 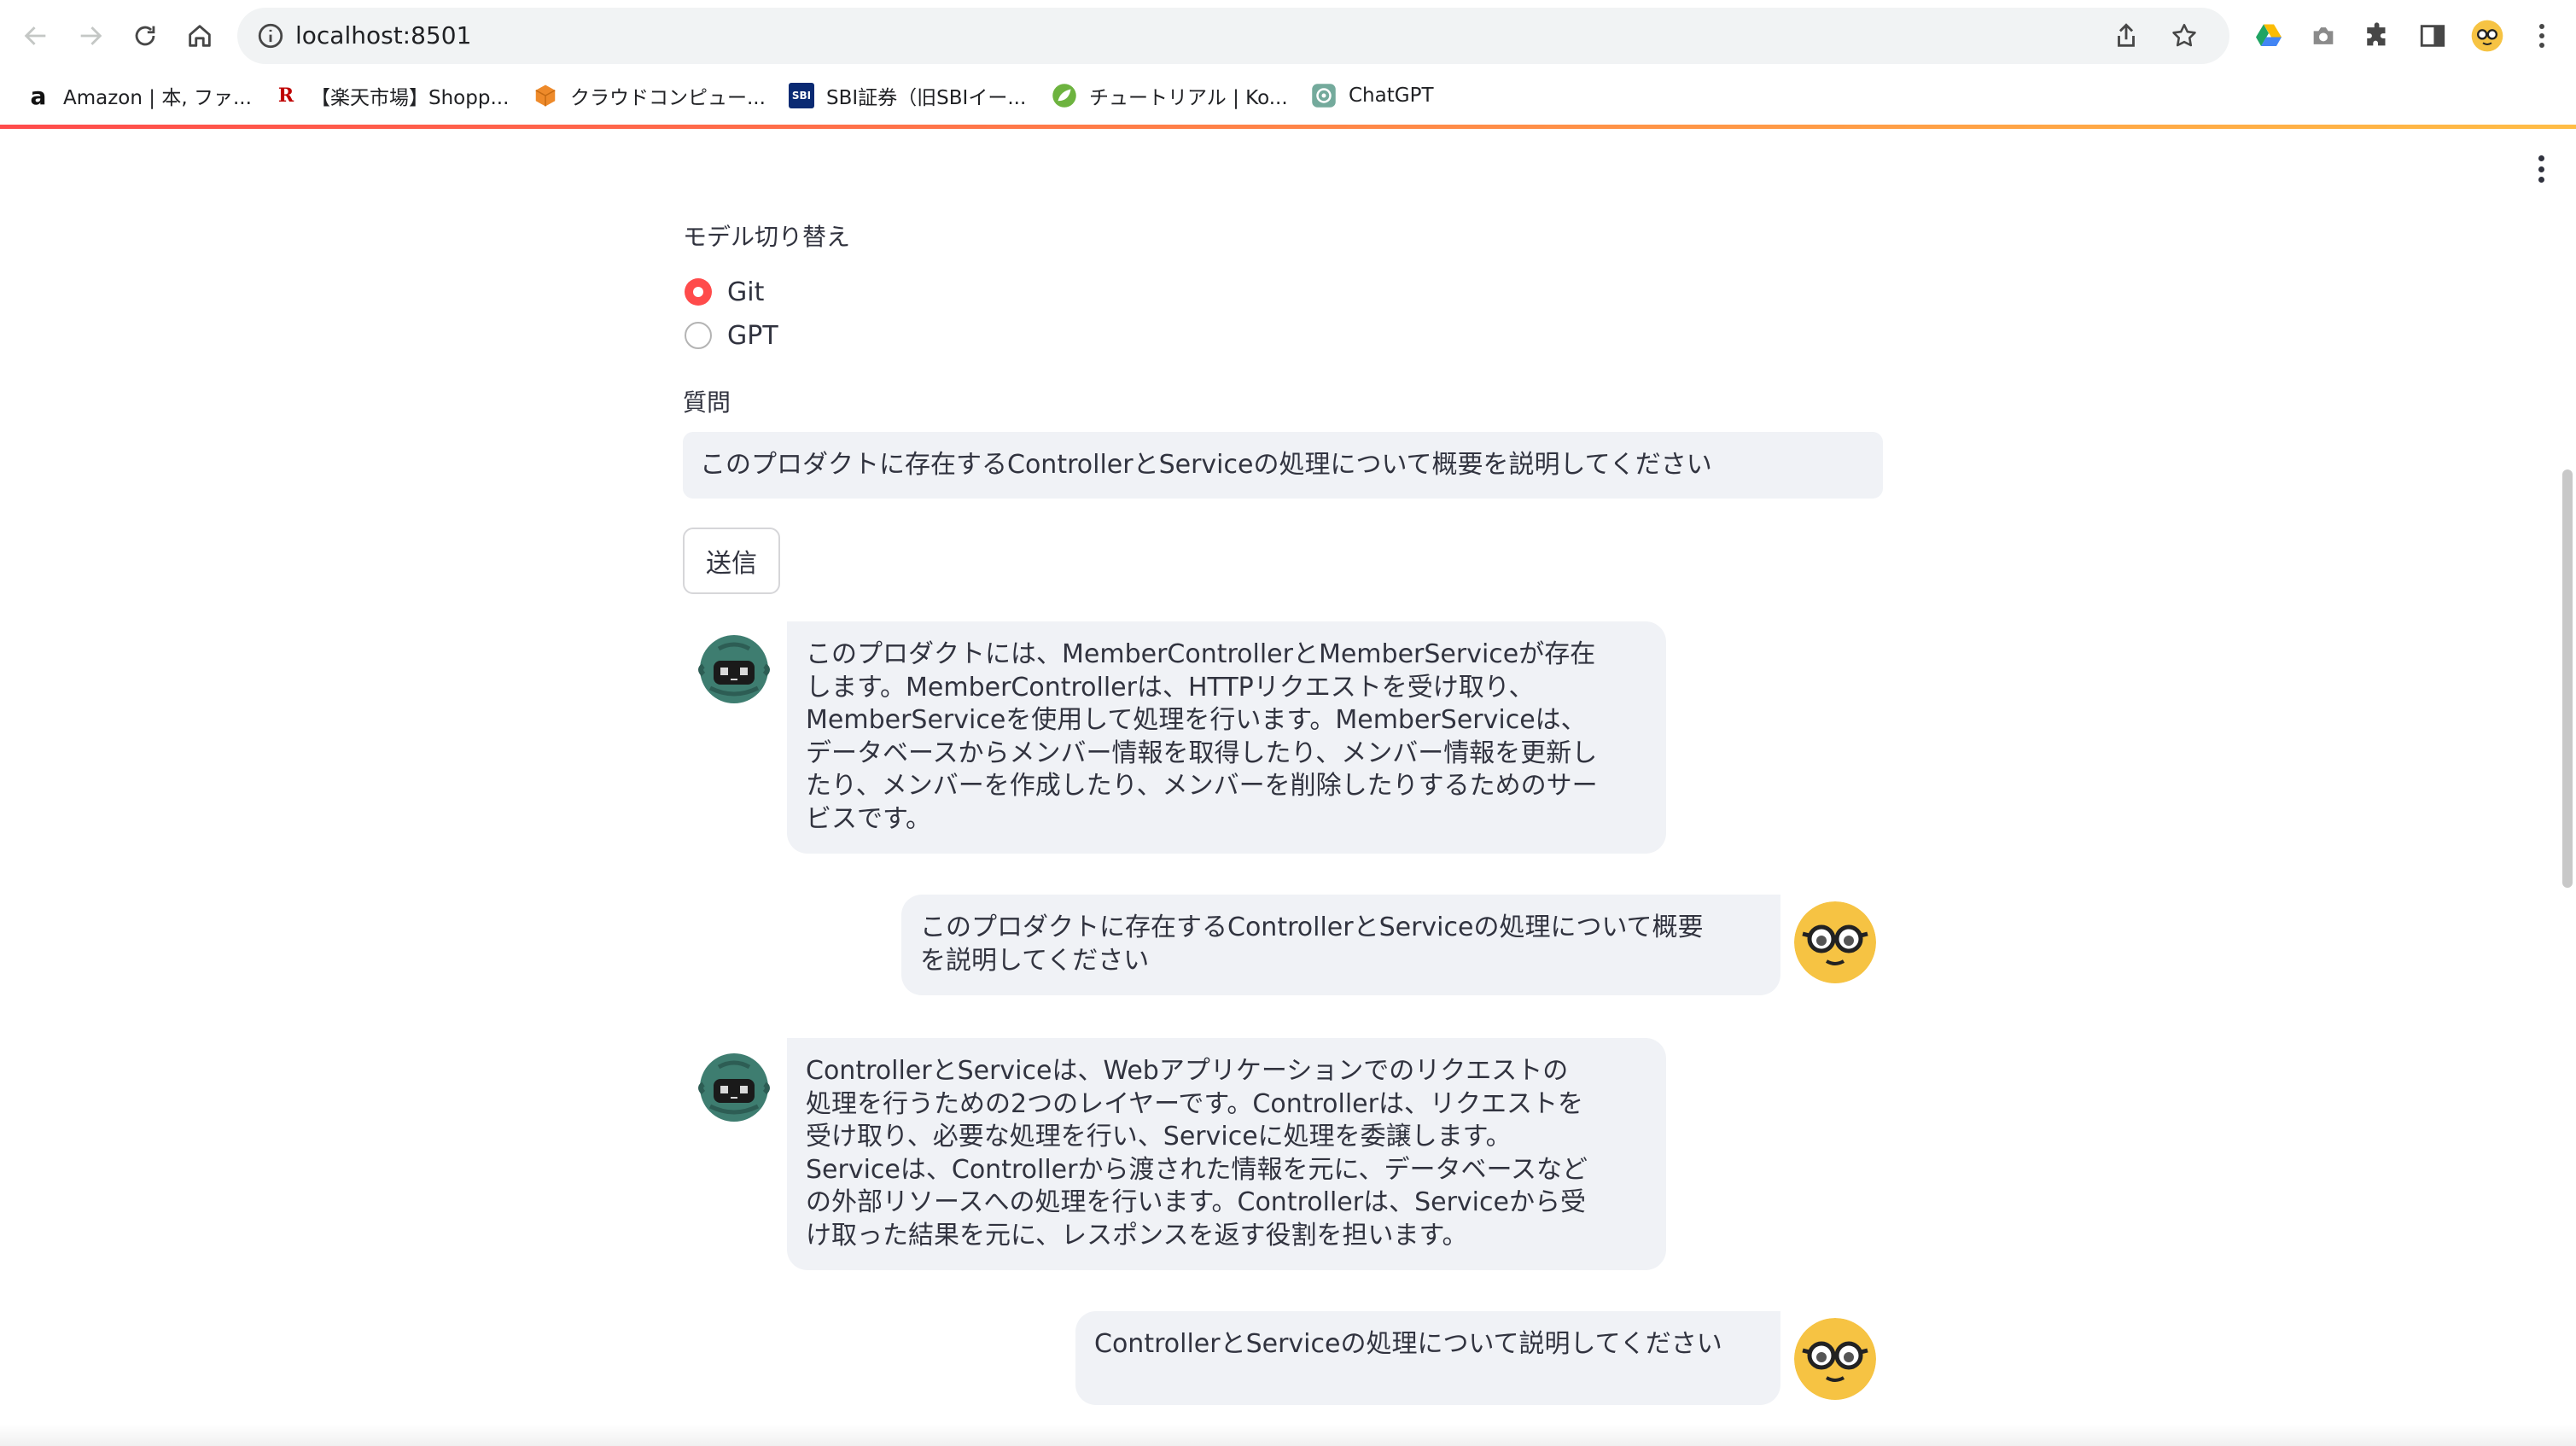 What do you see at coordinates (38, 95) in the screenshot?
I see `amazon-icon: a` at bounding box center [38, 95].